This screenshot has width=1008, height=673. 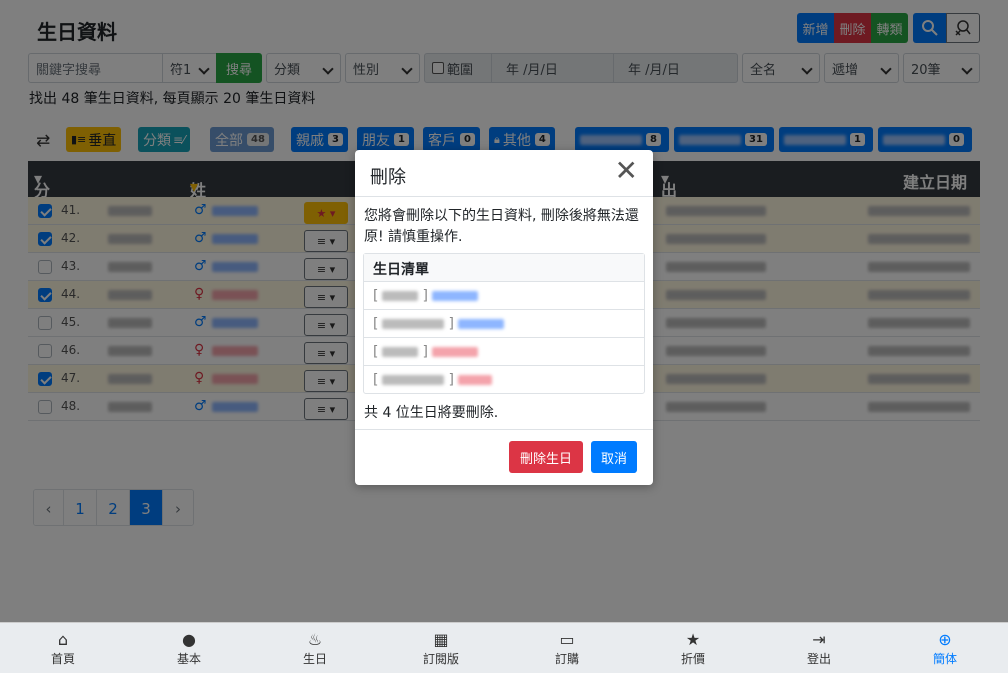 I want to click on nav-subscription: ▦ 訂閱版, so click(x=441, y=648).